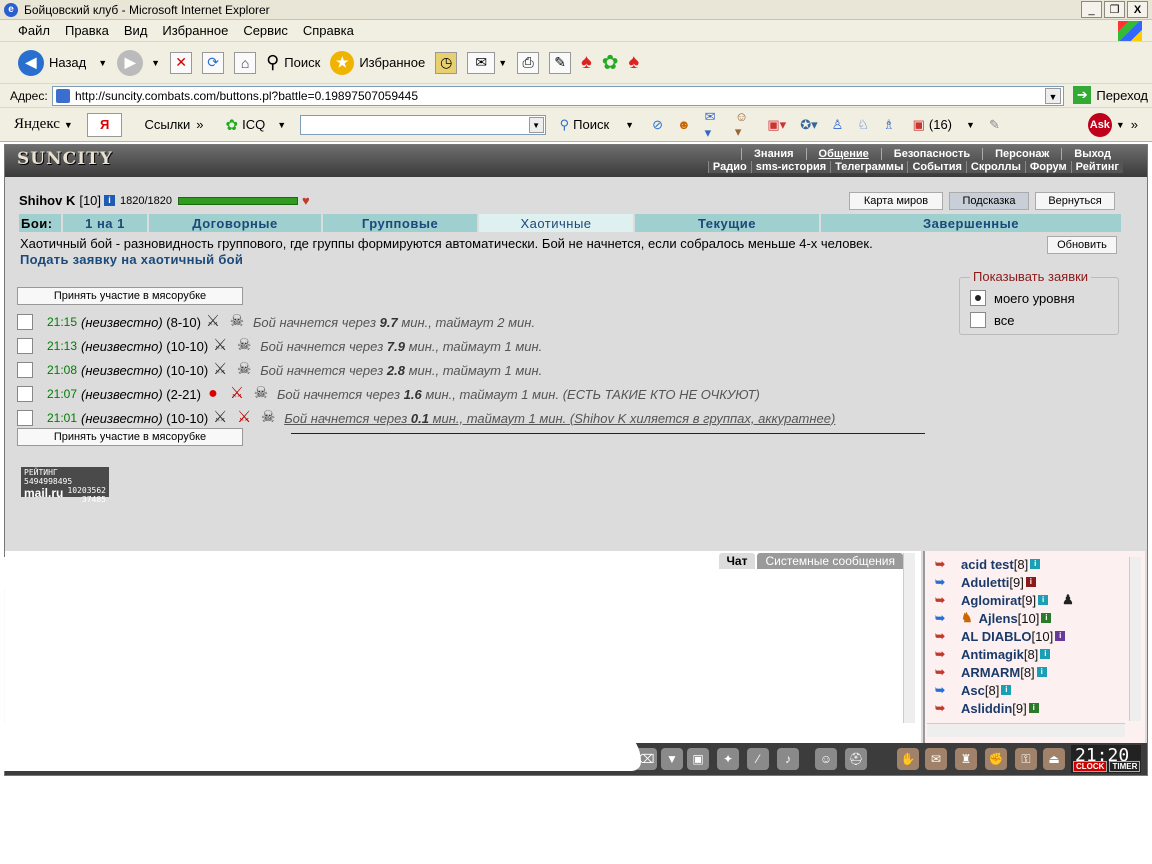 This screenshot has height=864, width=1152. Describe the element at coordinates (634, 62) in the screenshot. I see `poker-button: ♠` at that location.